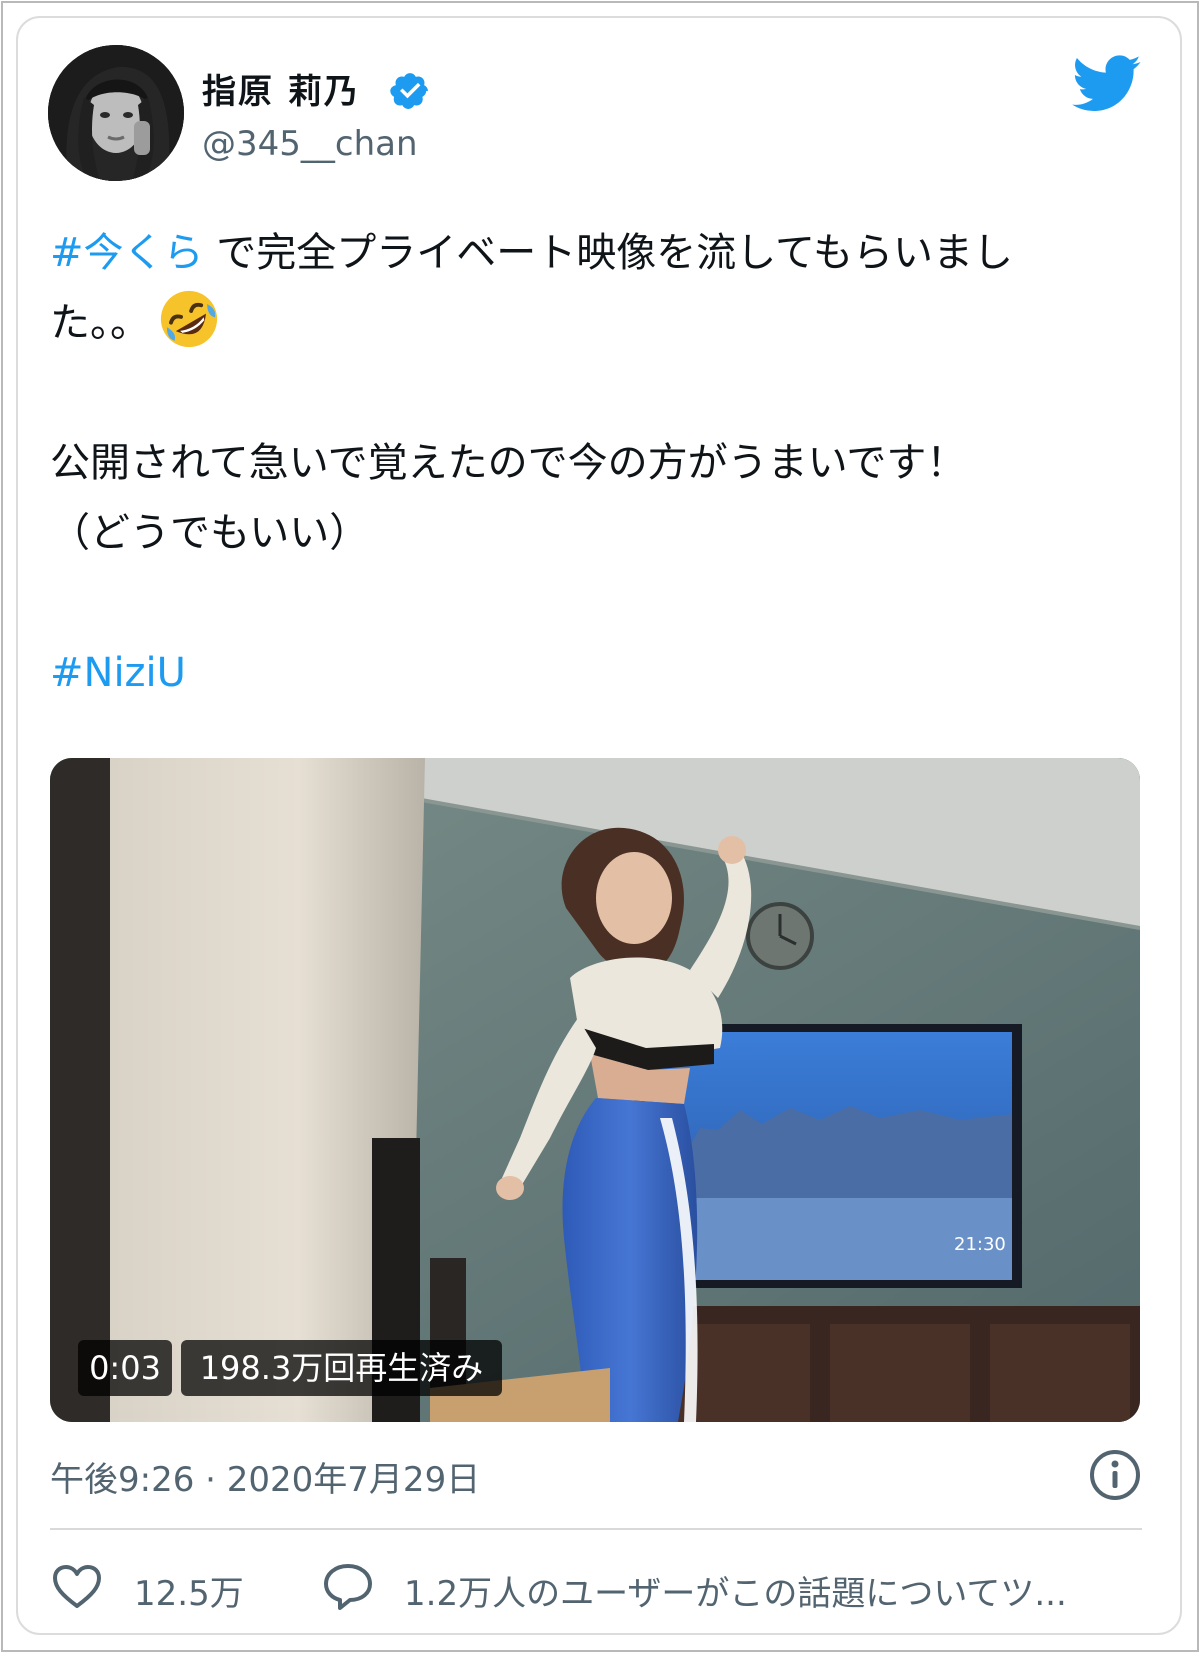 The image size is (1200, 1653). What do you see at coordinates (590, 673) in the screenshot?
I see `tweet-line-5: #NiziU` at bounding box center [590, 673].